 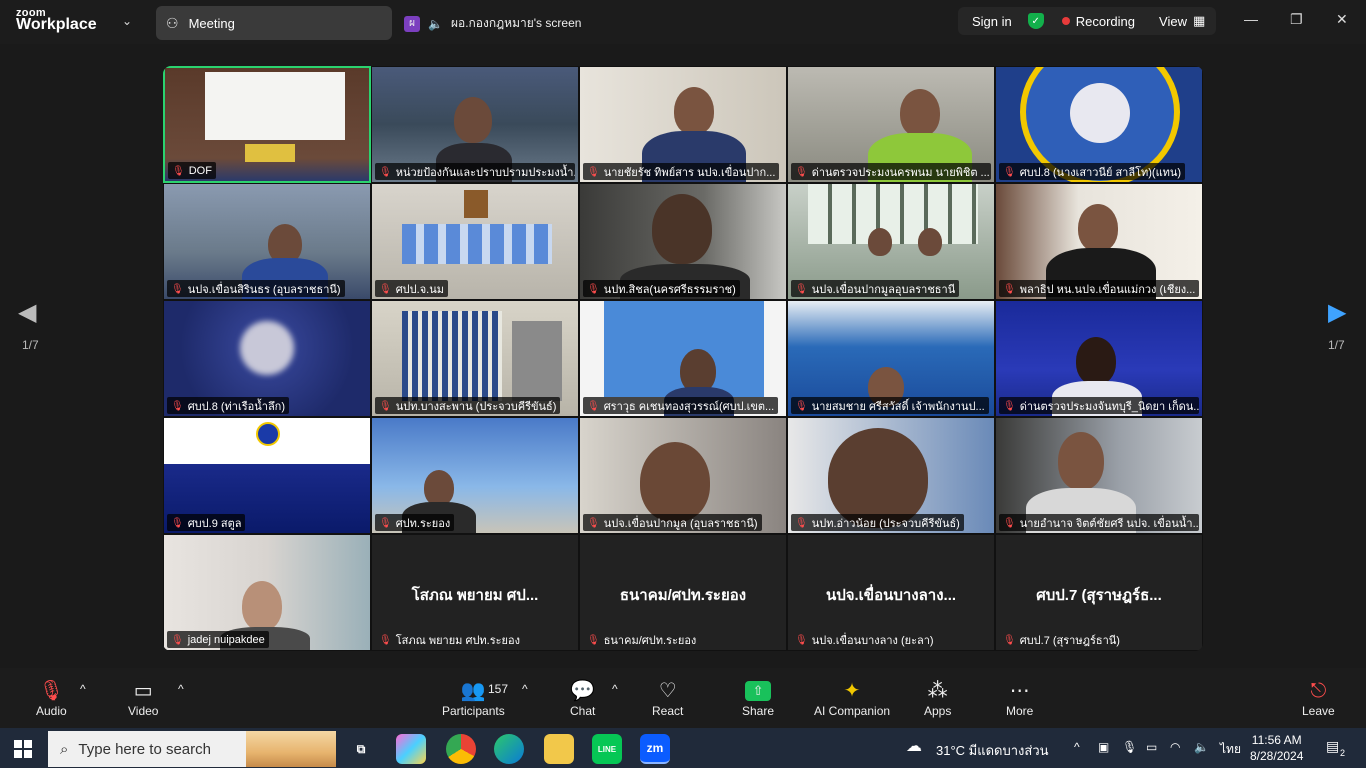 I want to click on react-label: React, so click(x=668, y=711).